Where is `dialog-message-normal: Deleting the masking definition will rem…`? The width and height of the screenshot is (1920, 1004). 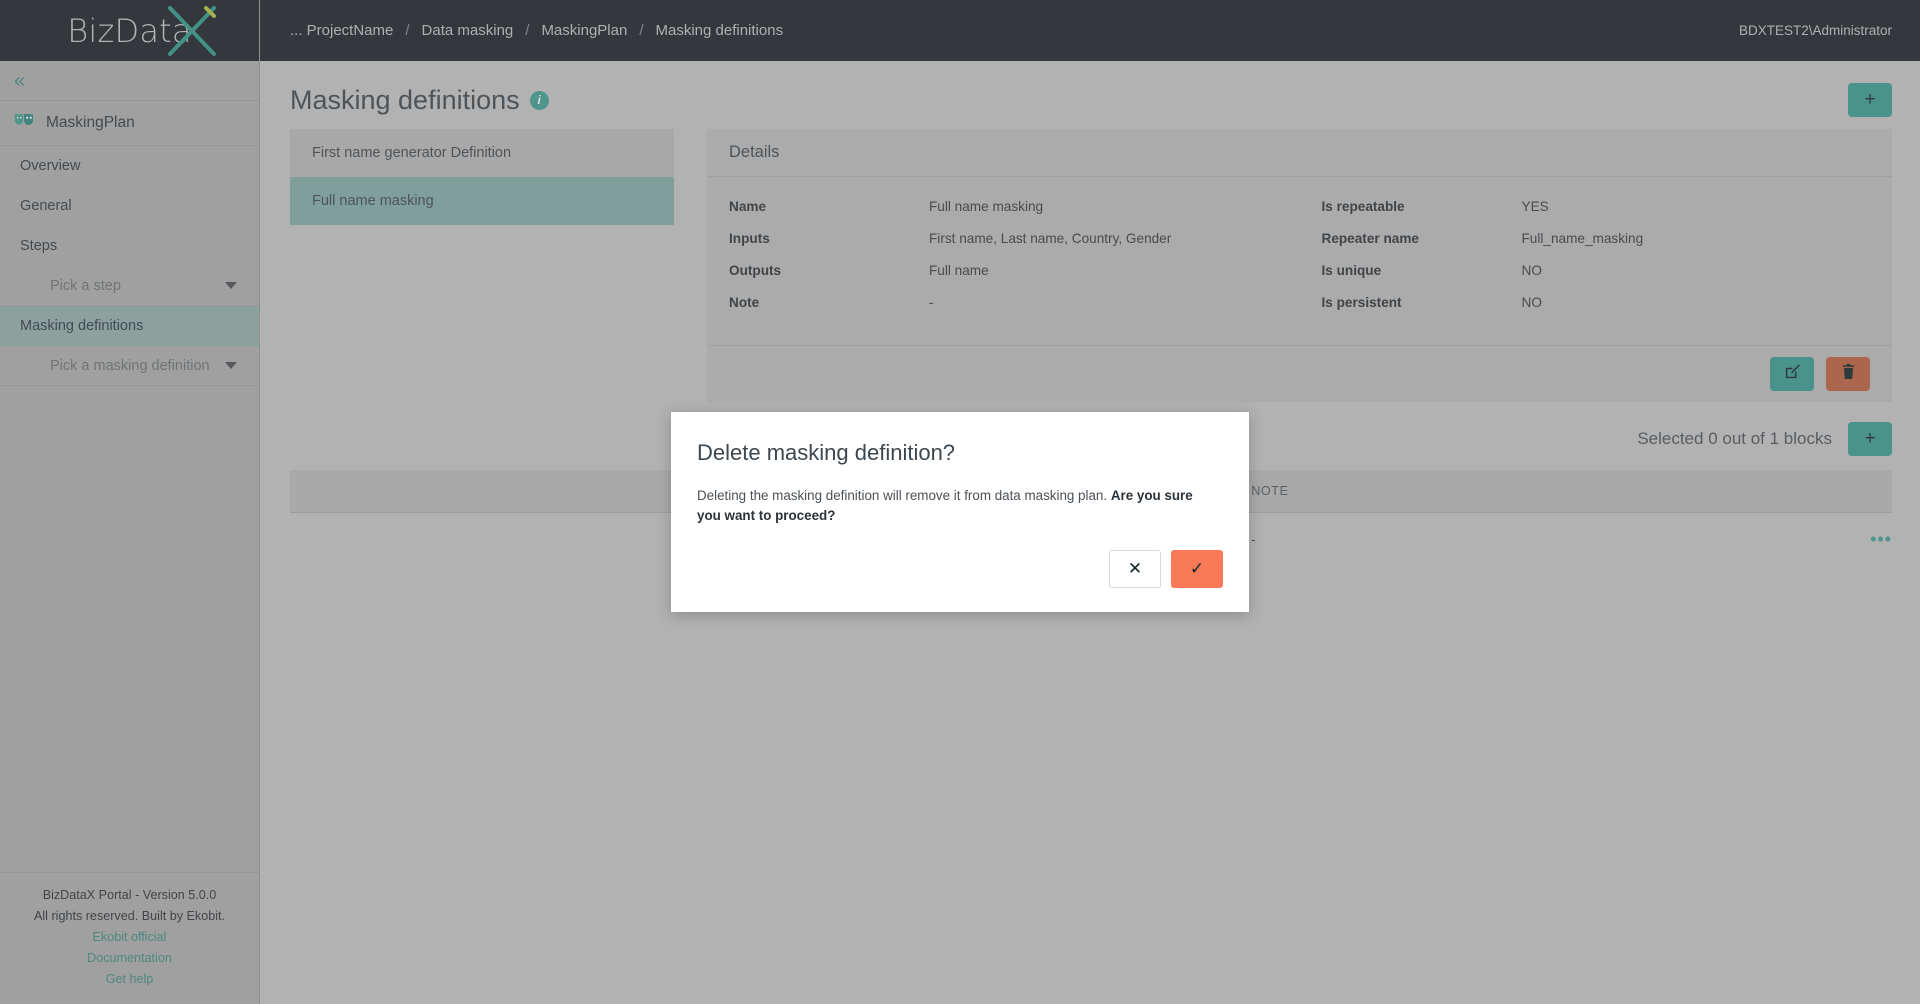
dialog-message-normal: Deleting the masking definition will rem… is located at coordinates (904, 495).